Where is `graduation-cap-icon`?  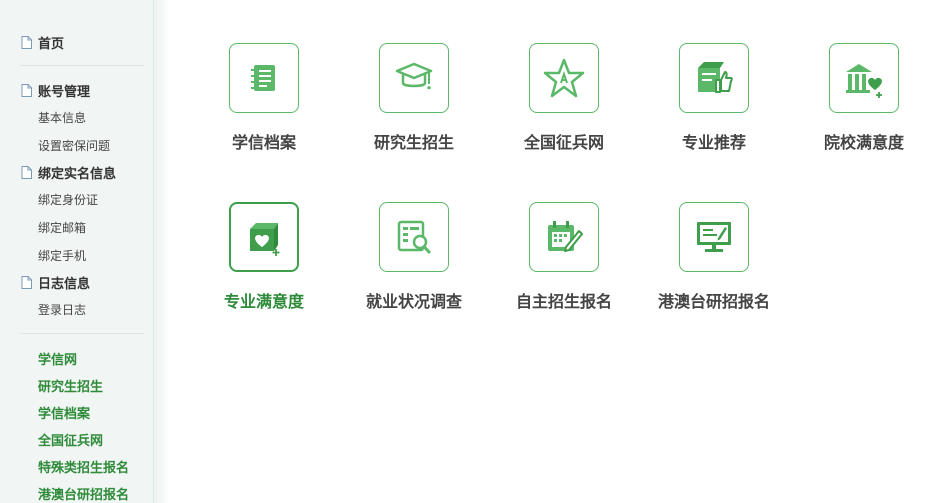
graduation-cap-icon is located at coordinates (414, 76).